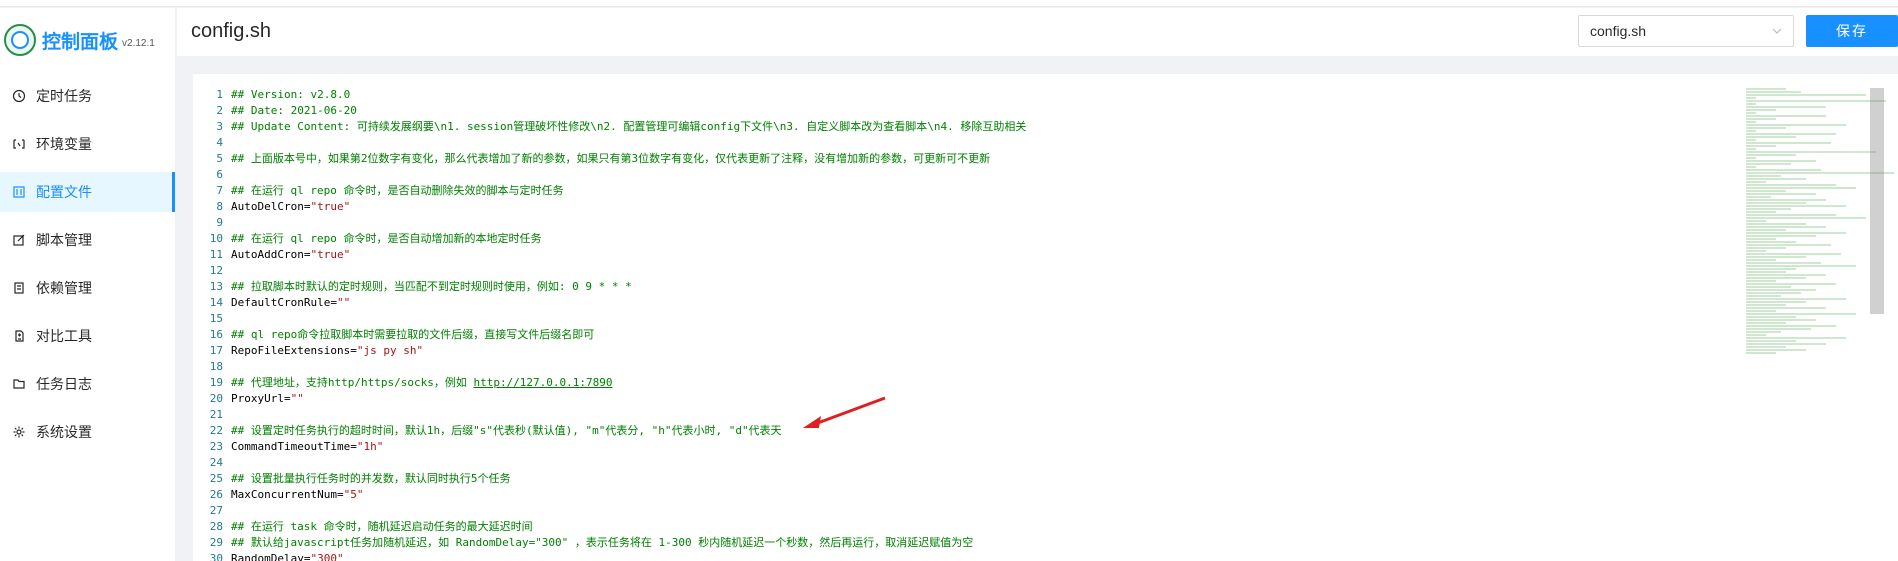 This screenshot has width=1898, height=561. What do you see at coordinates (64, 288) in the screenshot?
I see `sidebar-item-label: 依赖管理` at bounding box center [64, 288].